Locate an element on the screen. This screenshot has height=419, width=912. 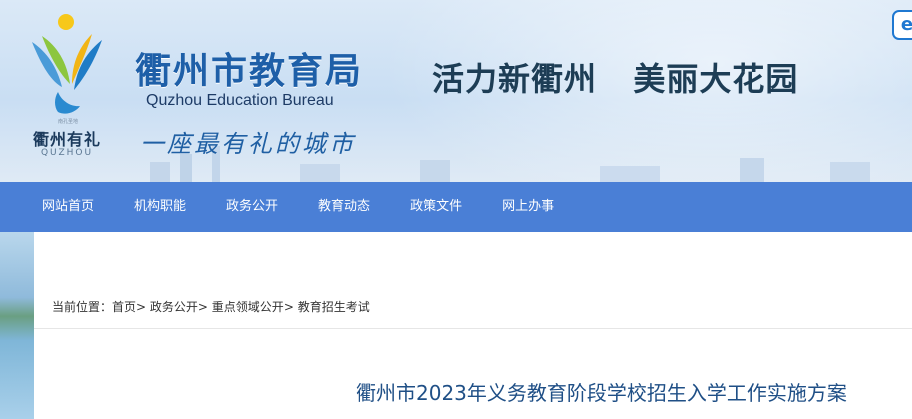
breadcrumb-link-enrollment: 教育招生考试 is located at coordinates (334, 307).